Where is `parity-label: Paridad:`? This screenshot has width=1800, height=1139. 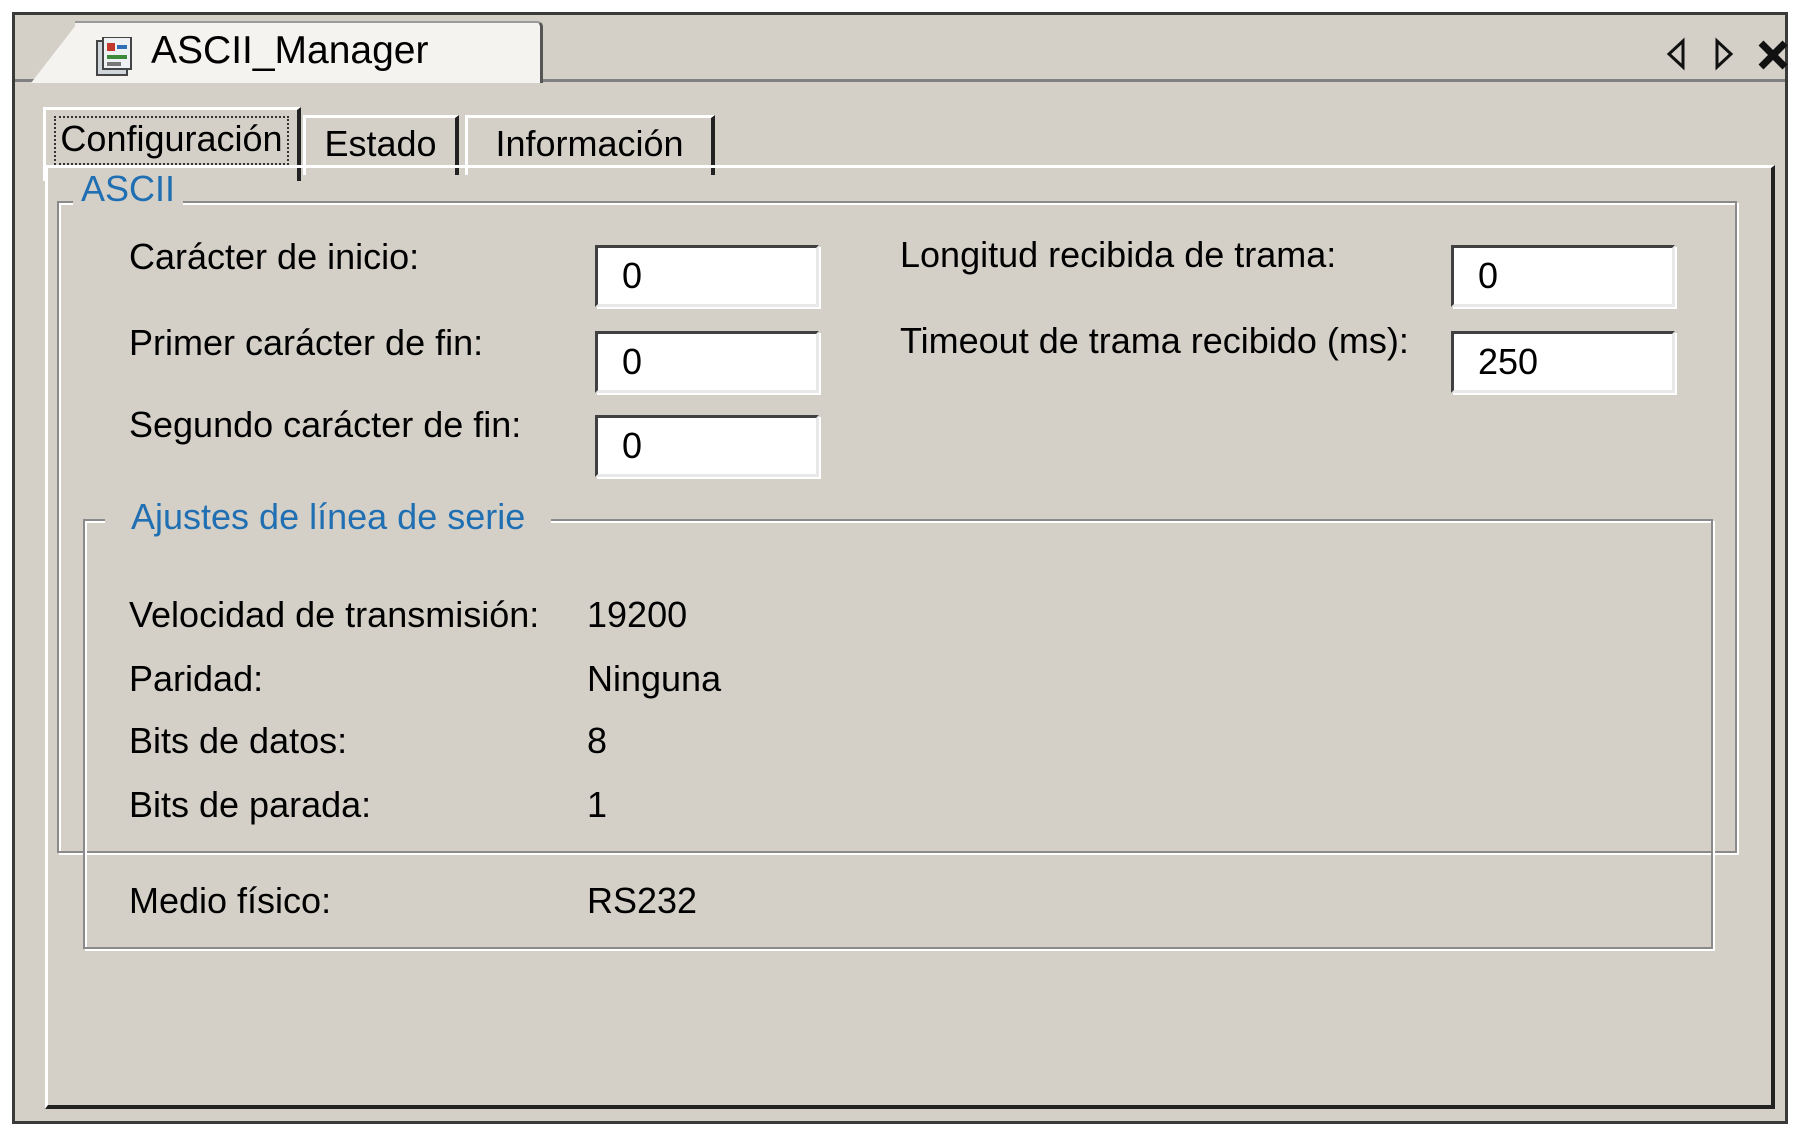
parity-label: Paridad: is located at coordinates (196, 678).